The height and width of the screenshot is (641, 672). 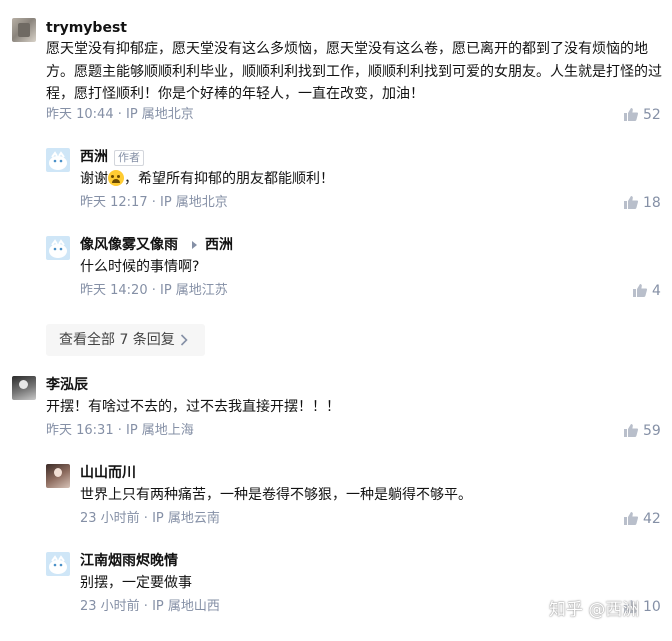 I want to click on view-all-replies-label: 查看全部 7 条回复, so click(x=117, y=340).